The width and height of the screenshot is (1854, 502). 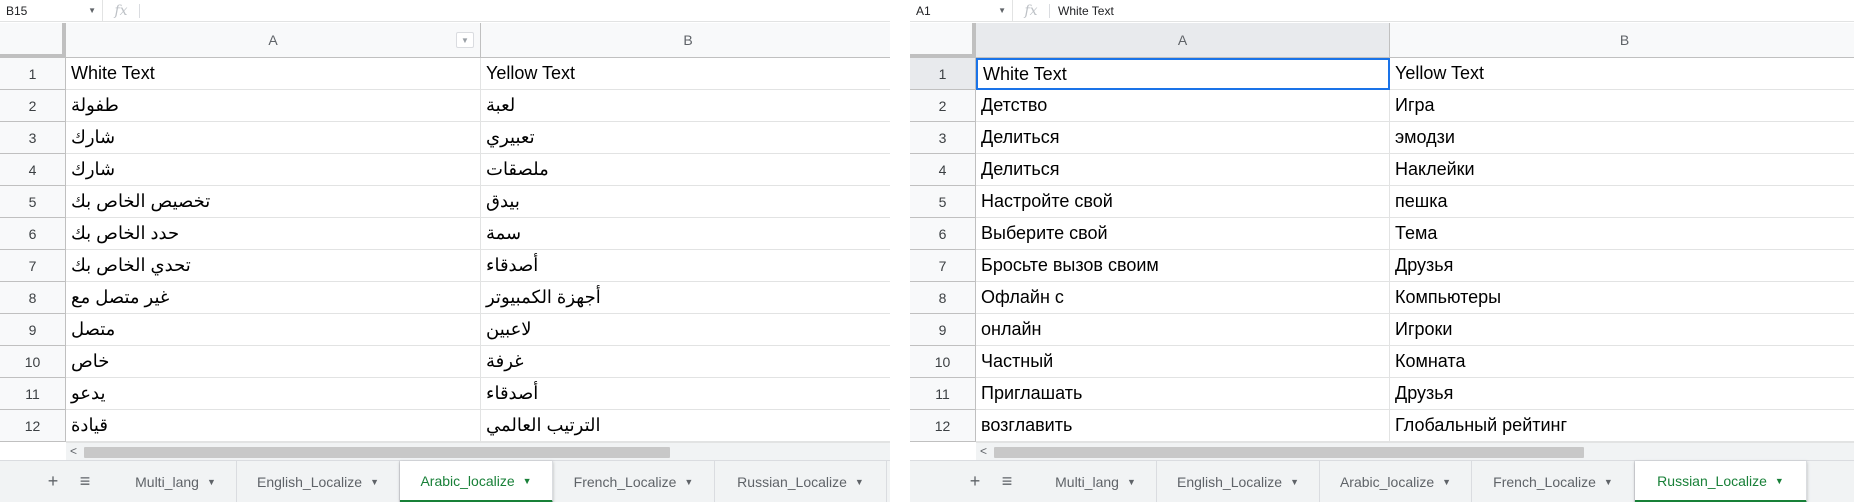 I want to click on cell-b12: Глобальный рейтинг, so click(x=1622, y=426).